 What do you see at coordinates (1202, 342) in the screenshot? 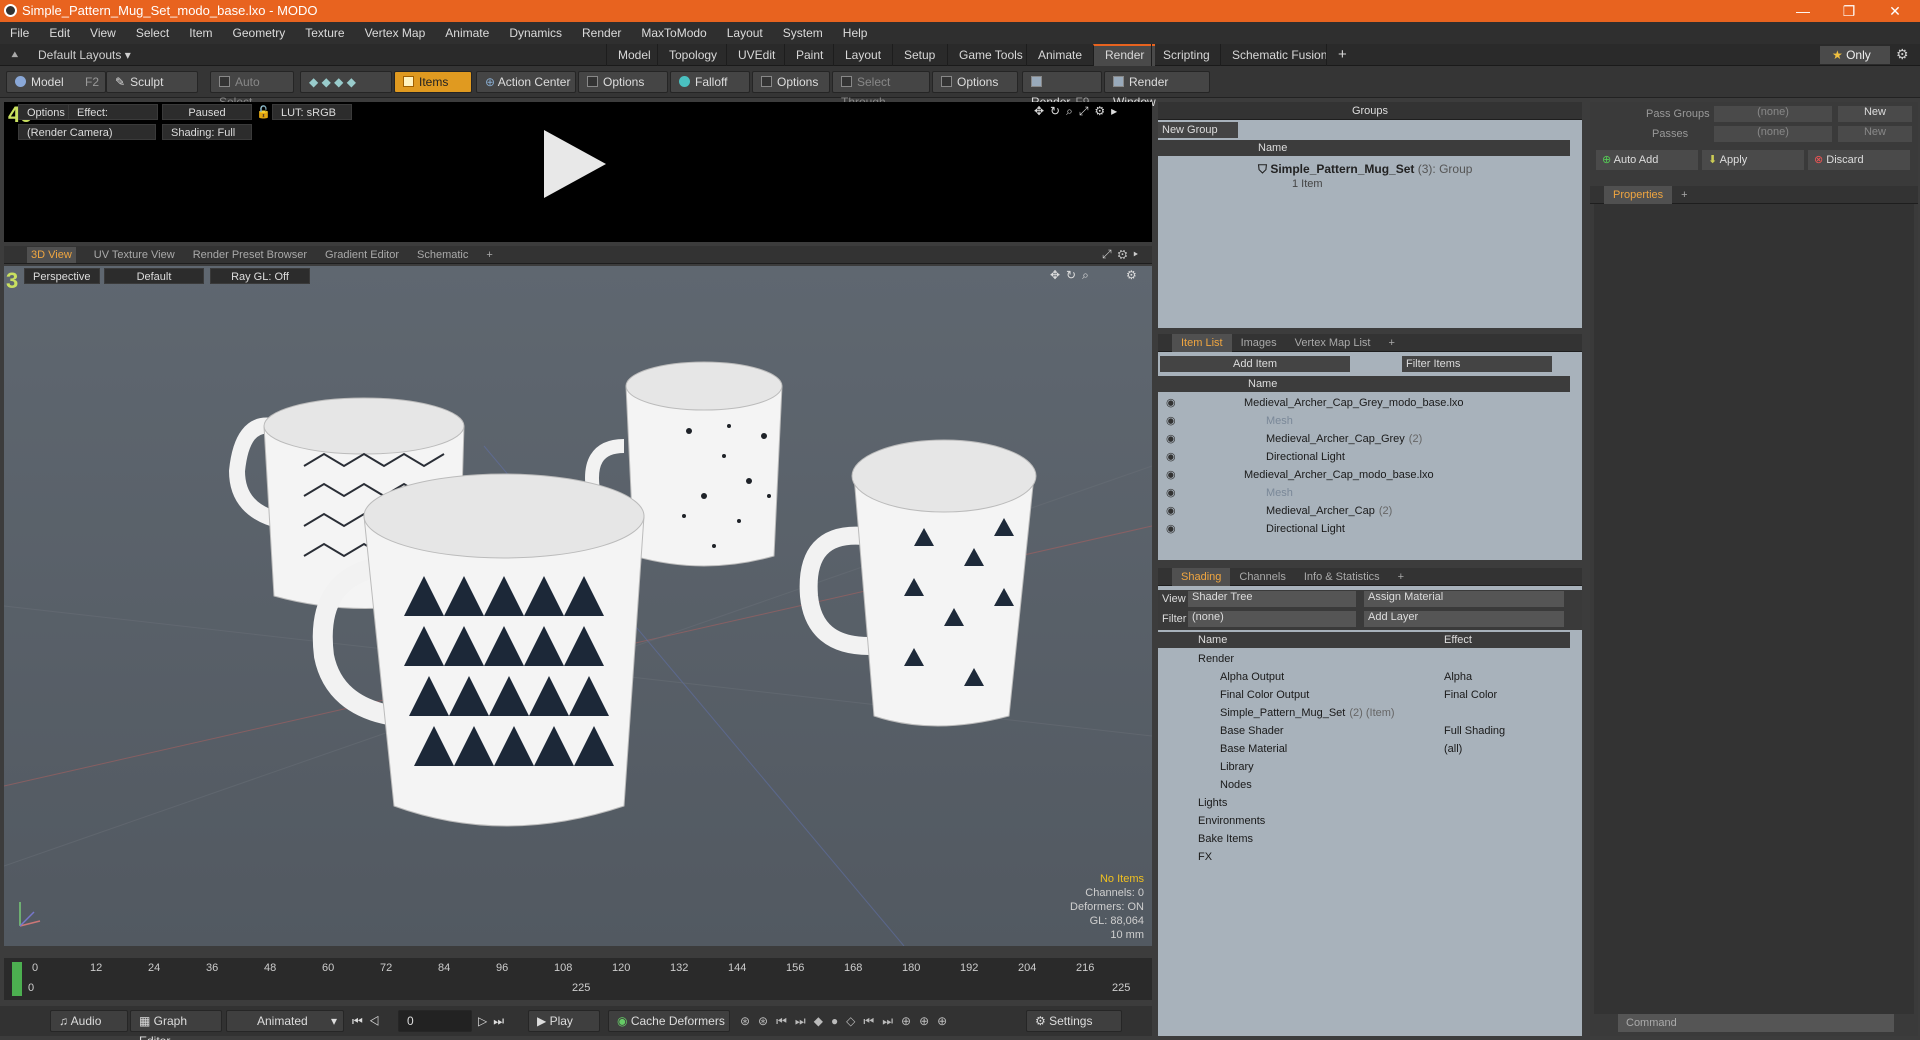
I see `tab-item-list: Item List` at bounding box center [1202, 342].